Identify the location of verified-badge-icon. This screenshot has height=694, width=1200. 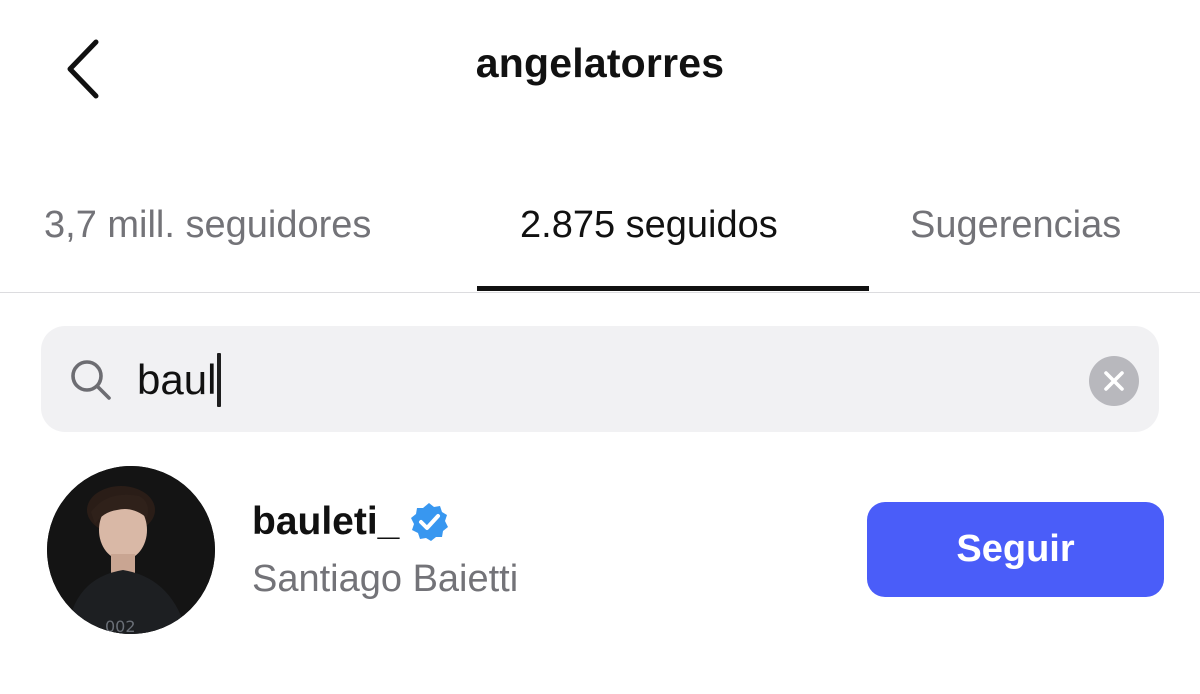
(430, 522).